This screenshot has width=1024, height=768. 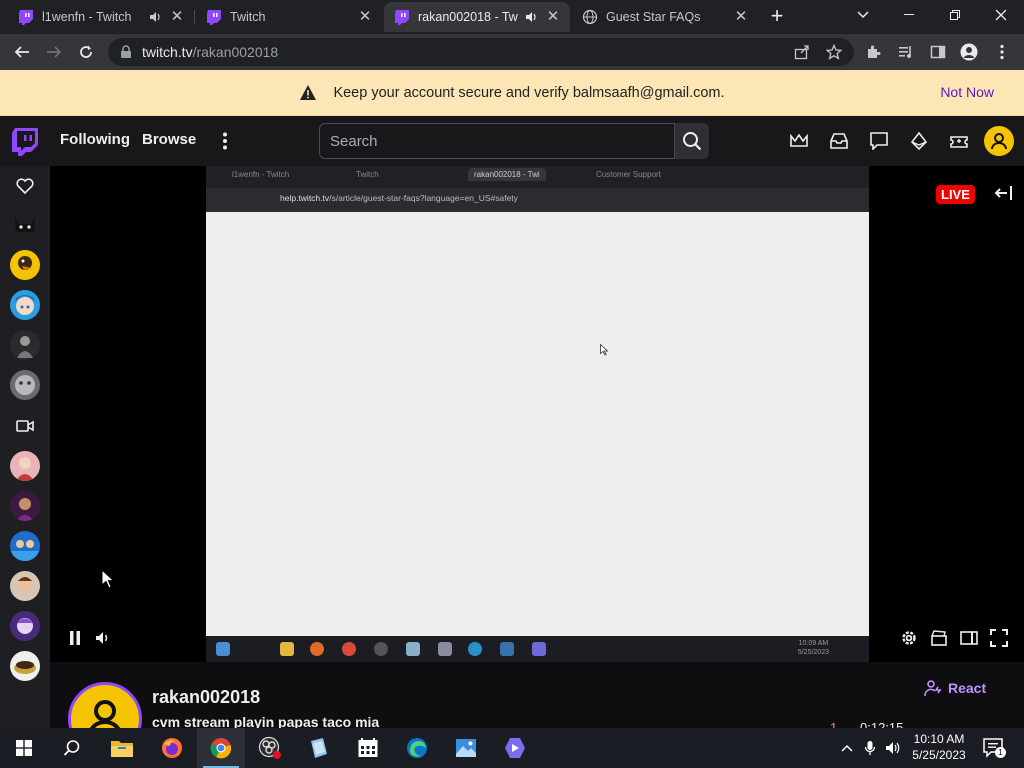 What do you see at coordinates (221, 748) in the screenshot?
I see `chrome-button` at bounding box center [221, 748].